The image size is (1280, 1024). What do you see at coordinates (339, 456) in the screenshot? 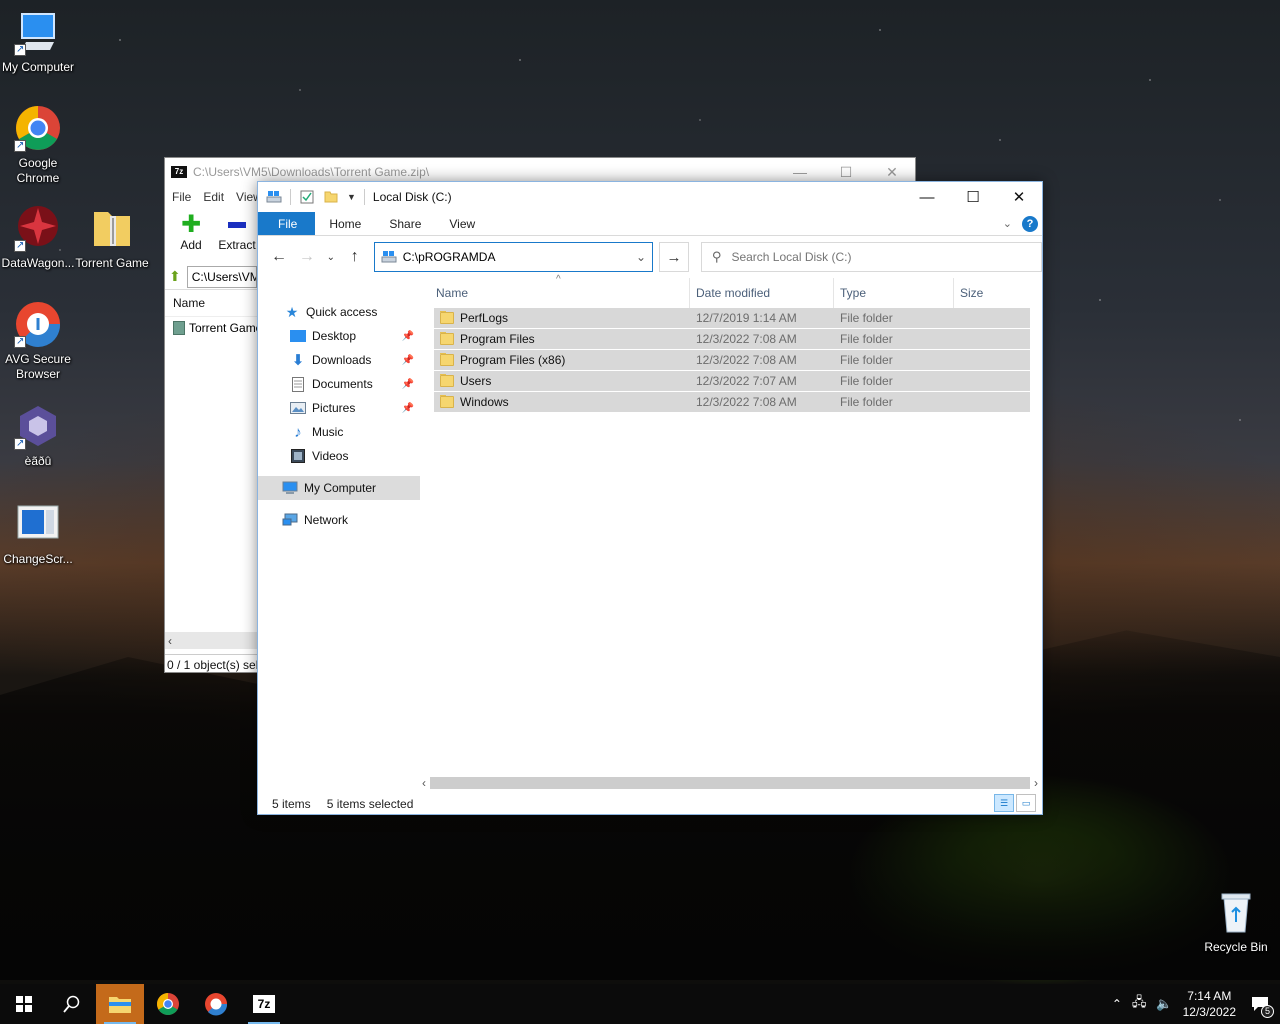
I see `nav-videos: Videos` at bounding box center [339, 456].